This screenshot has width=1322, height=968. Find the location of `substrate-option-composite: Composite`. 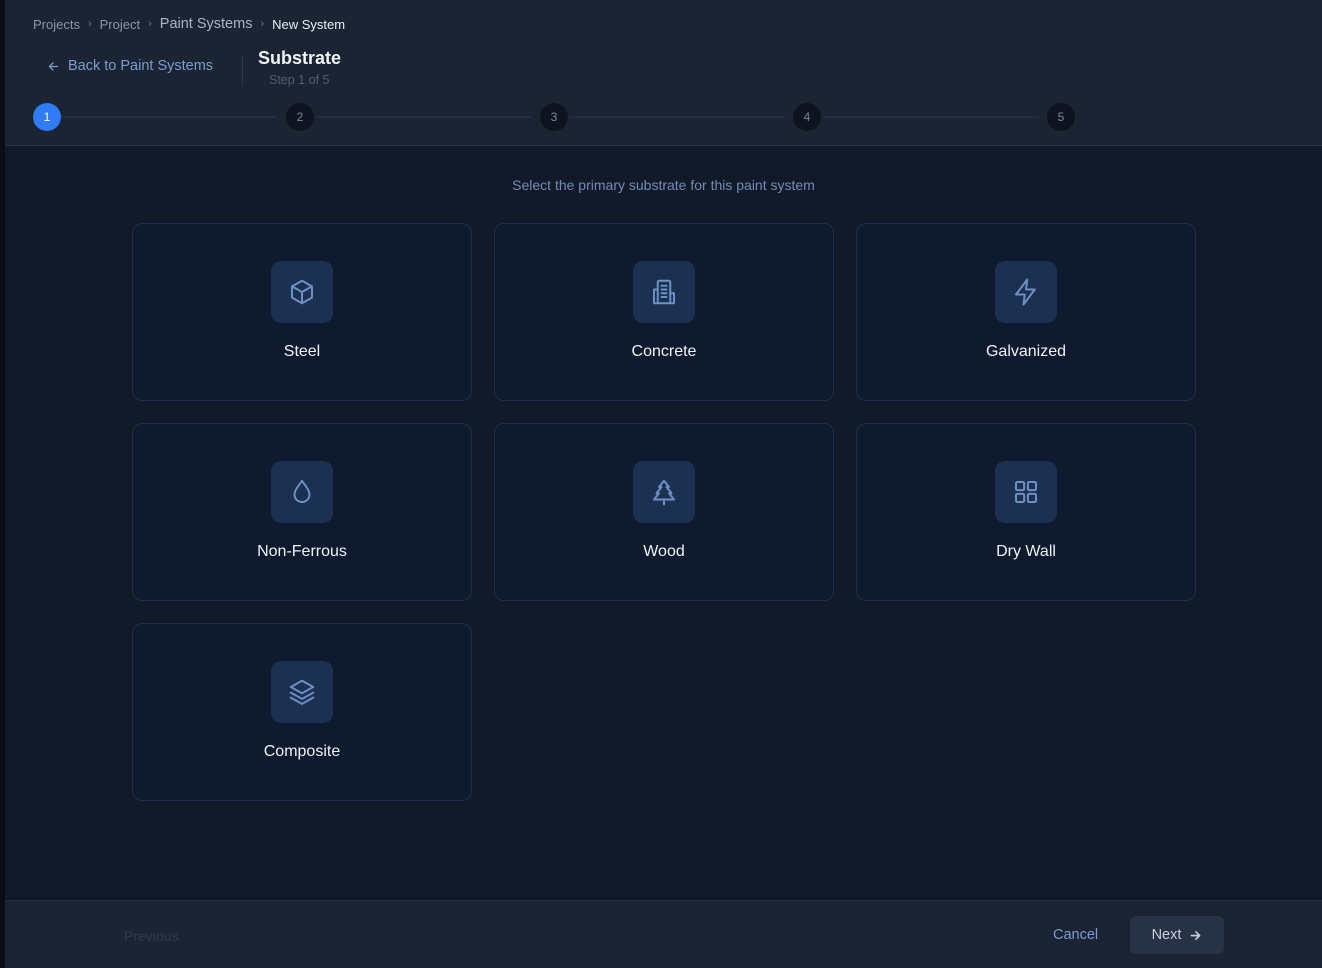

substrate-option-composite: Composite is located at coordinates (302, 712).